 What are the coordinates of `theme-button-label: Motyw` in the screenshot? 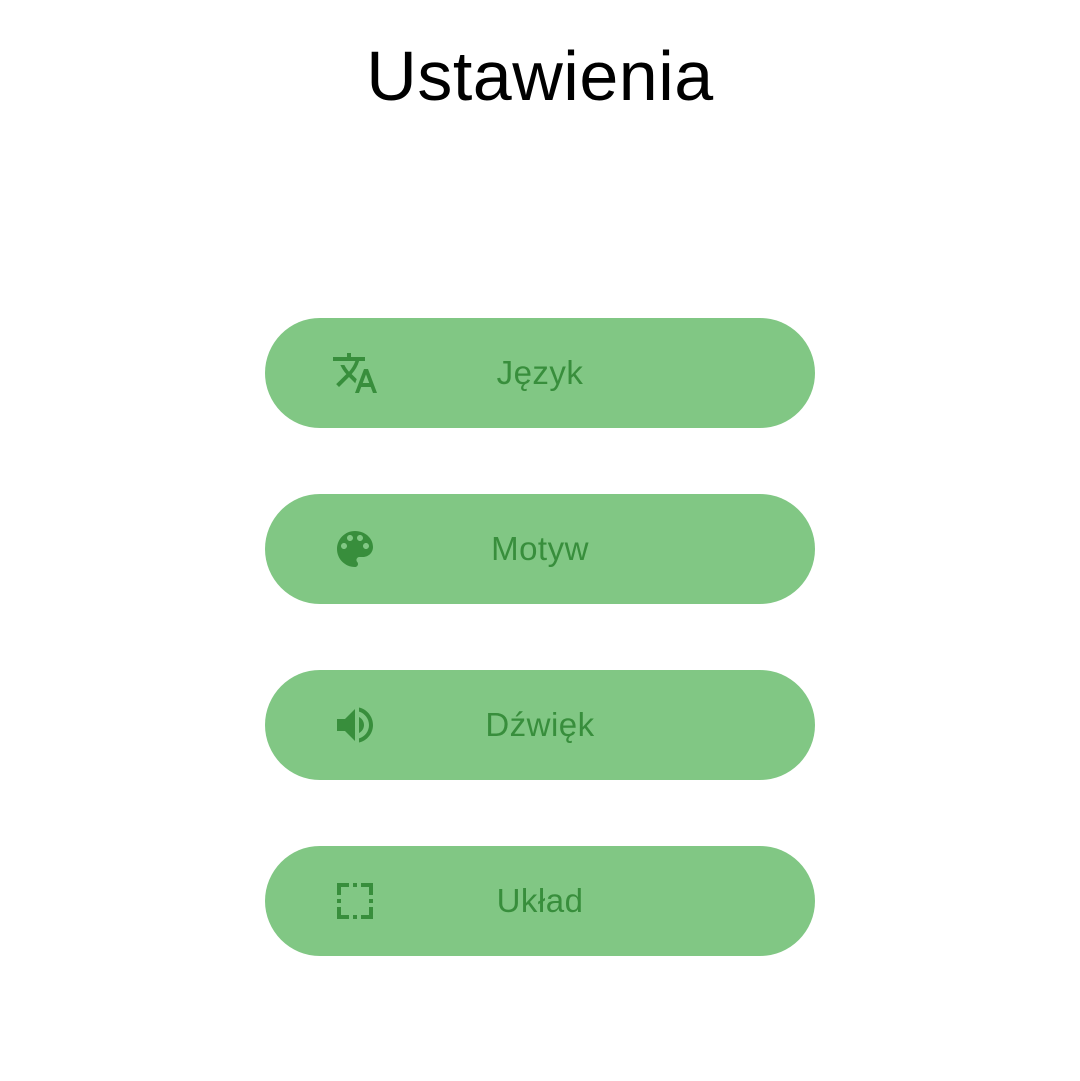 It's located at (540, 548).